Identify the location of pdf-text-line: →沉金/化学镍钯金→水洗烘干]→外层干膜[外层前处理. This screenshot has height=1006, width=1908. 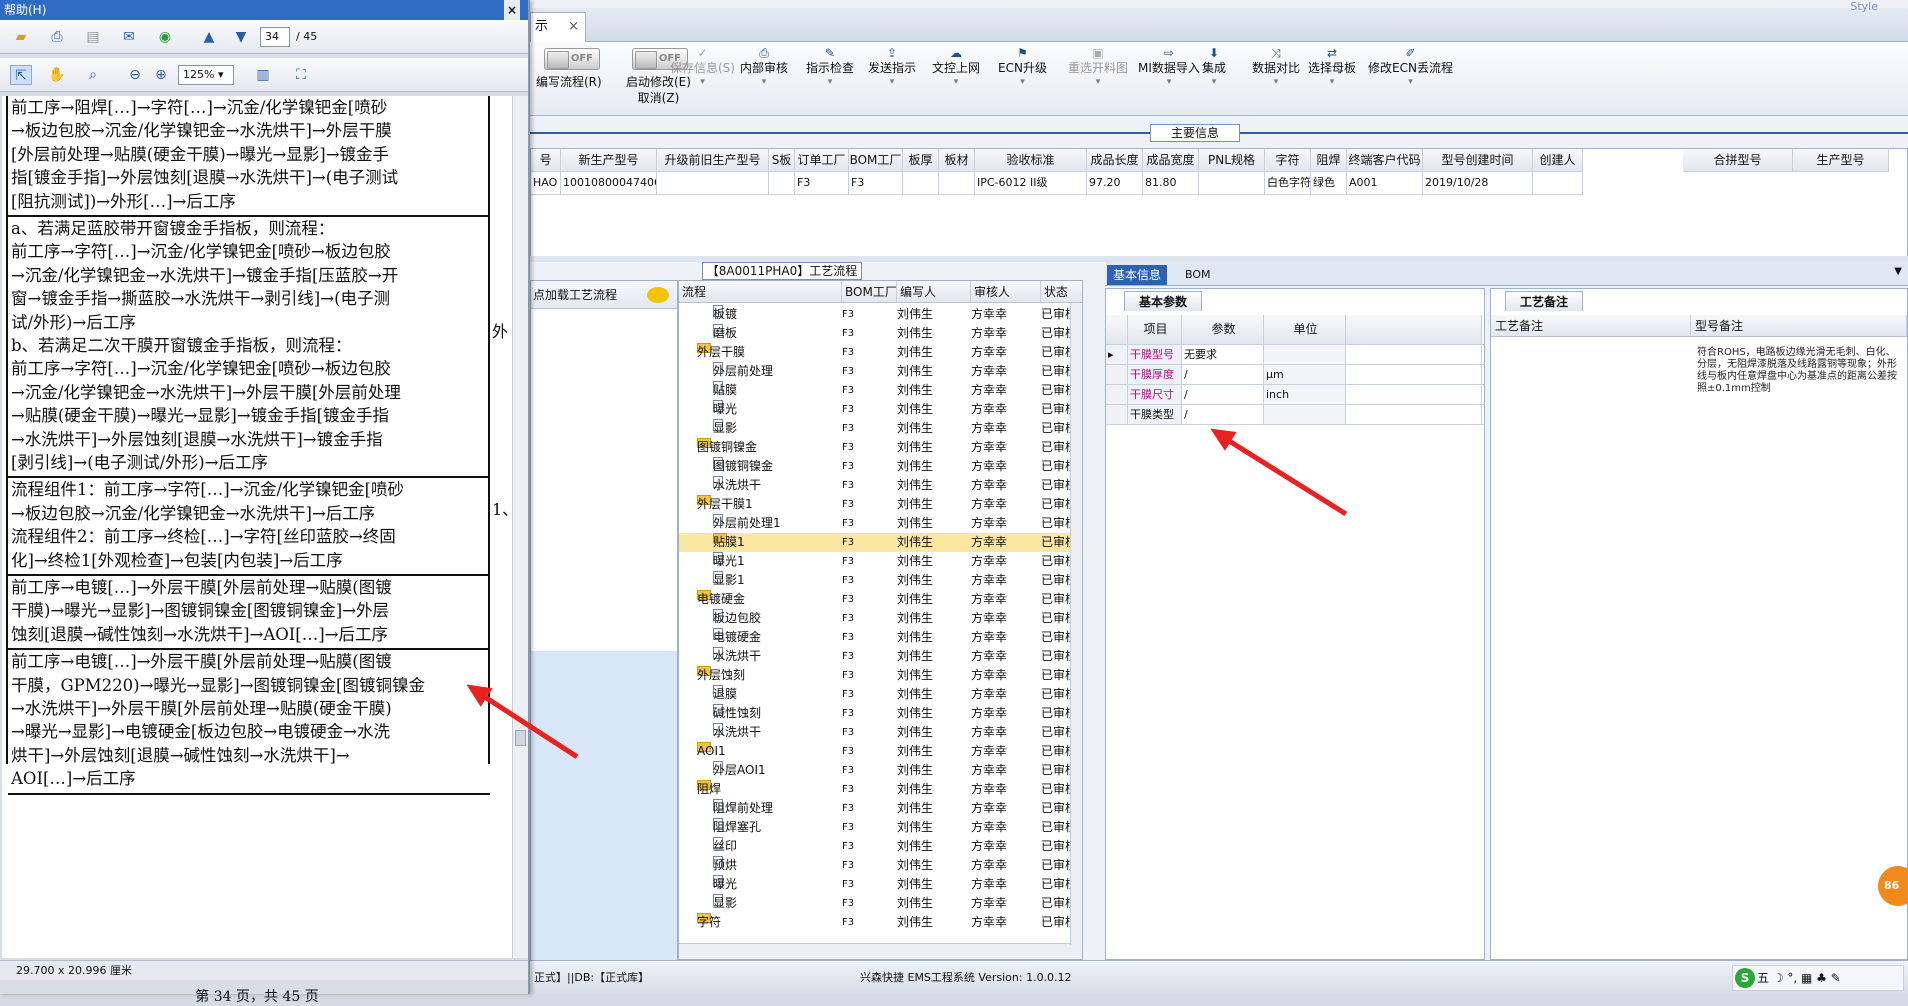
(250, 392).